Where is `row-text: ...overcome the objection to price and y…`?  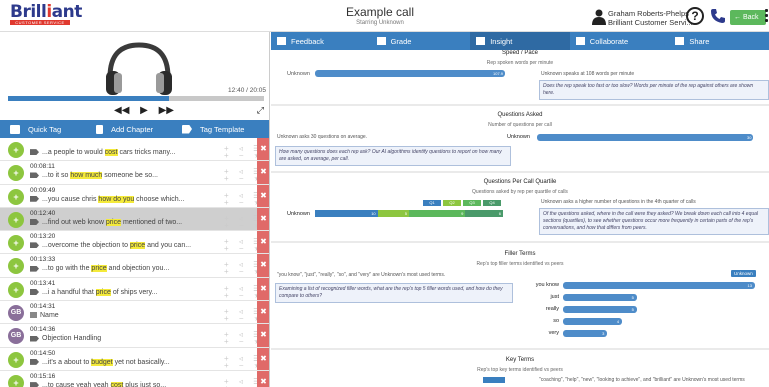 row-text: ...overcome the objection to price and y… is located at coordinates (111, 246).